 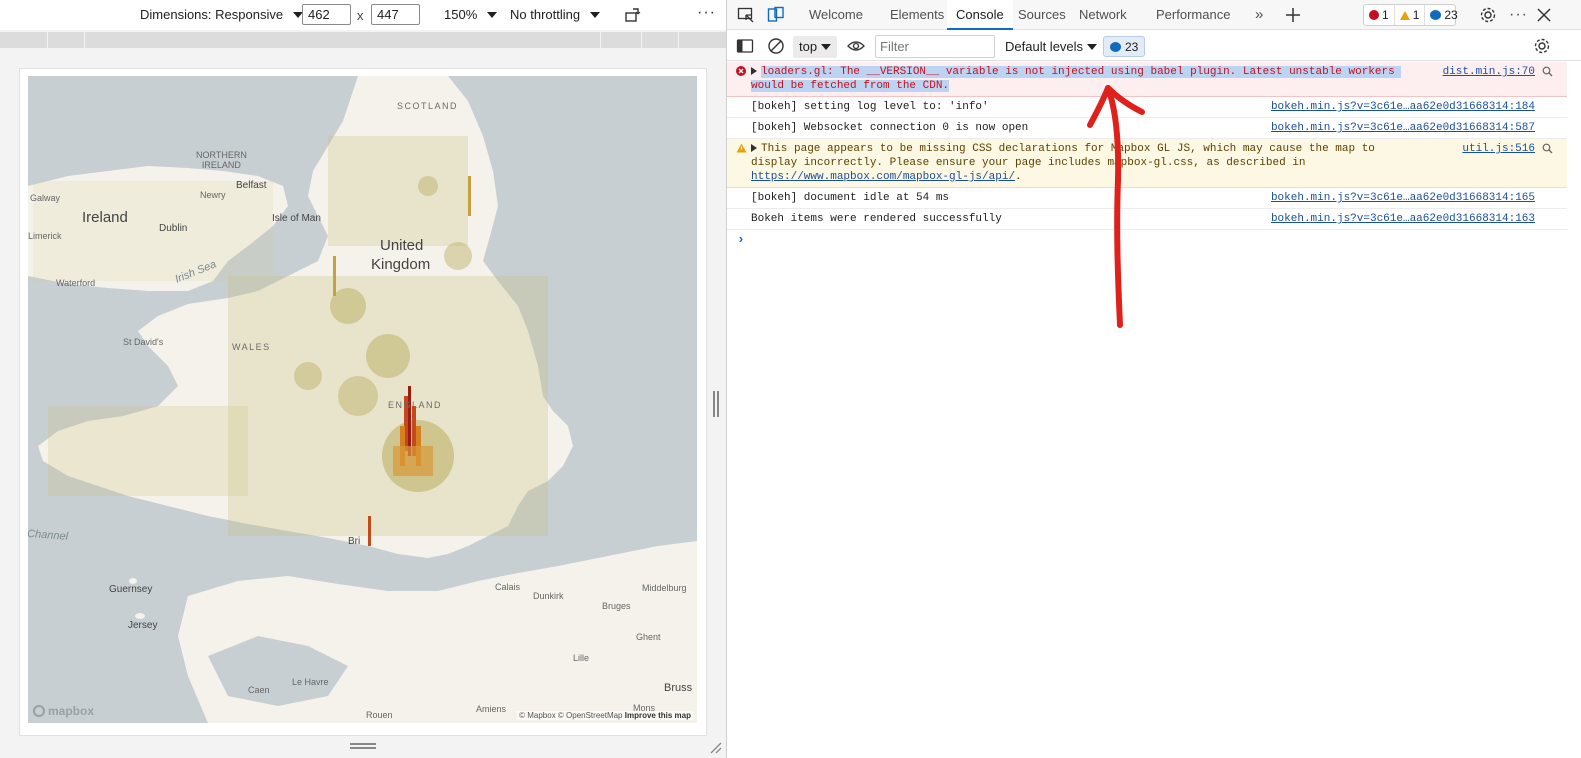 What do you see at coordinates (131, 589) in the screenshot?
I see `label-guernsey: Guernsey` at bounding box center [131, 589].